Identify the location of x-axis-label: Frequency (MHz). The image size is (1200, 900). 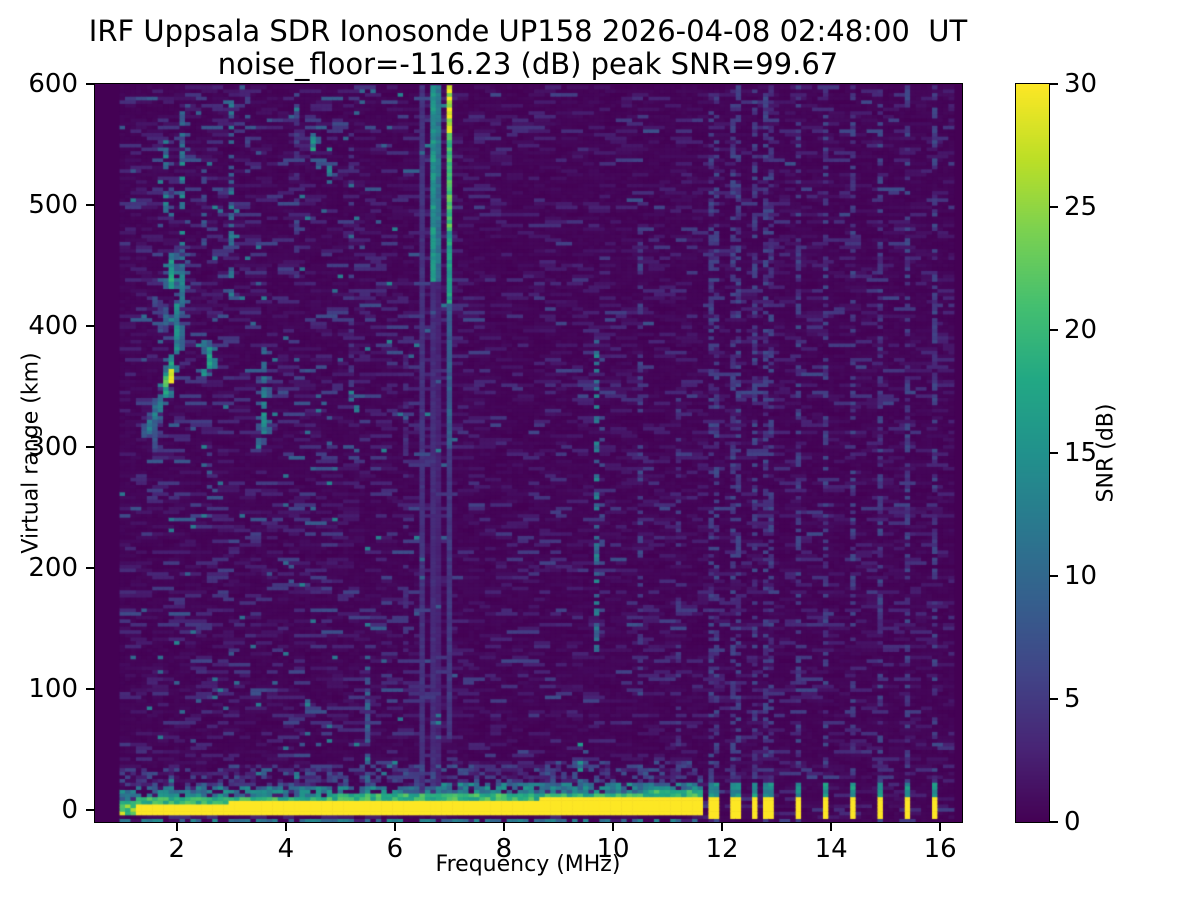
(528, 864).